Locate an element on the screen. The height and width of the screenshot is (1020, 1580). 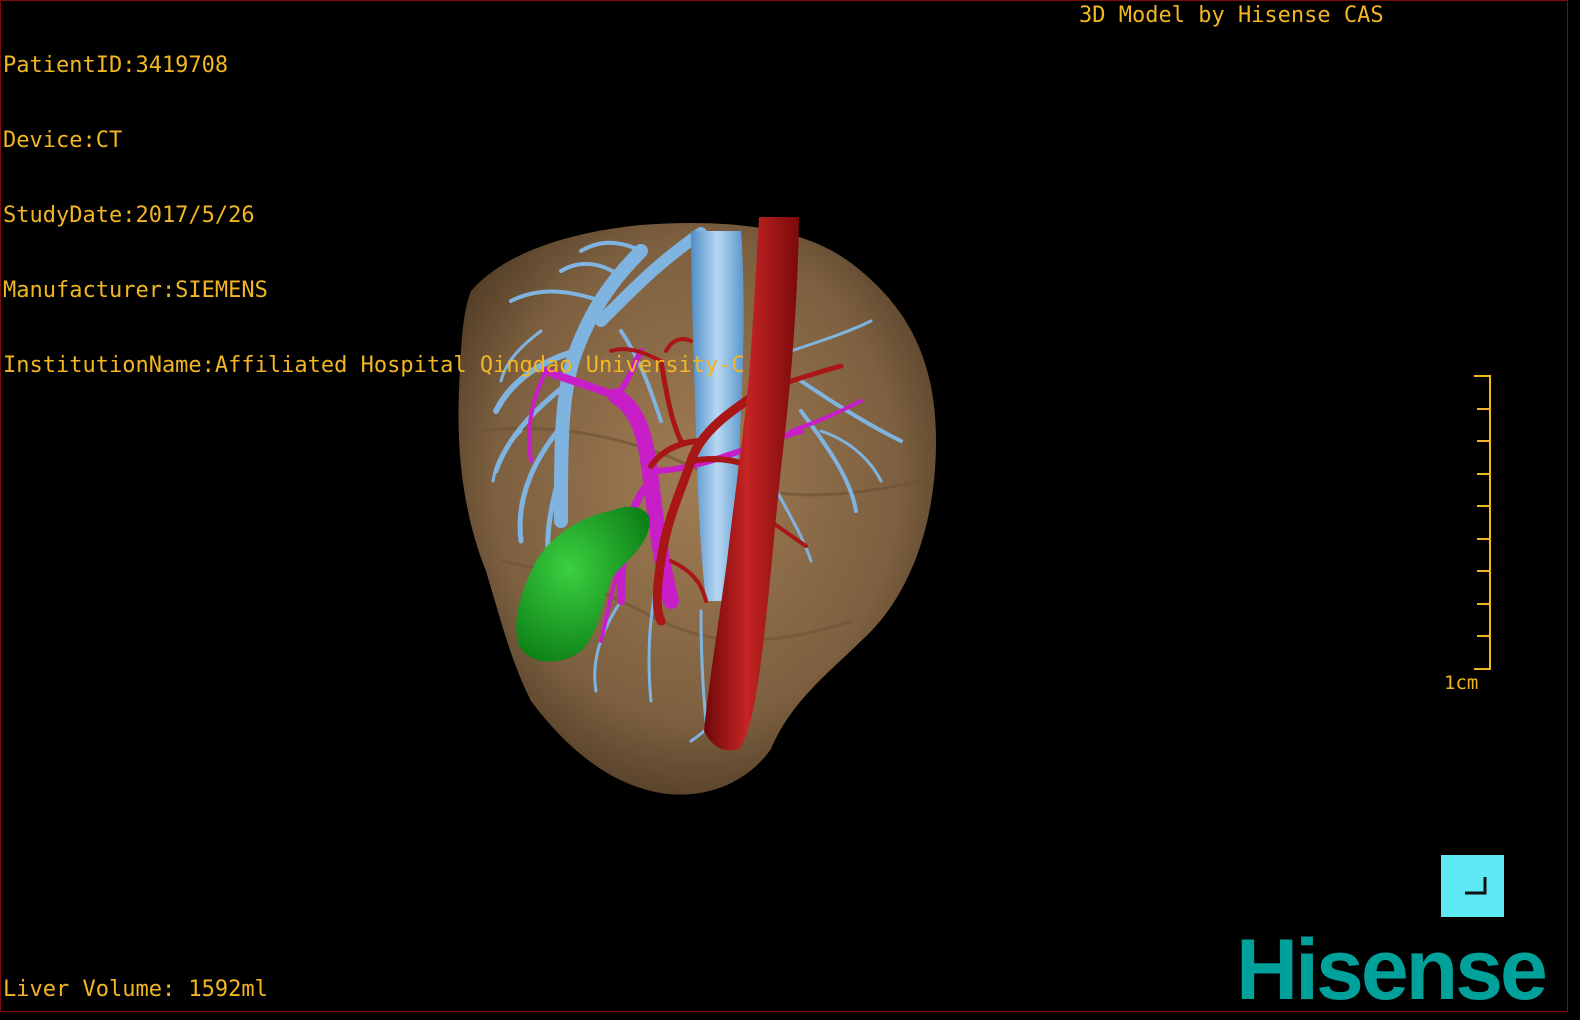
hisense-logo: Hisense is located at coordinates (1392, 970).